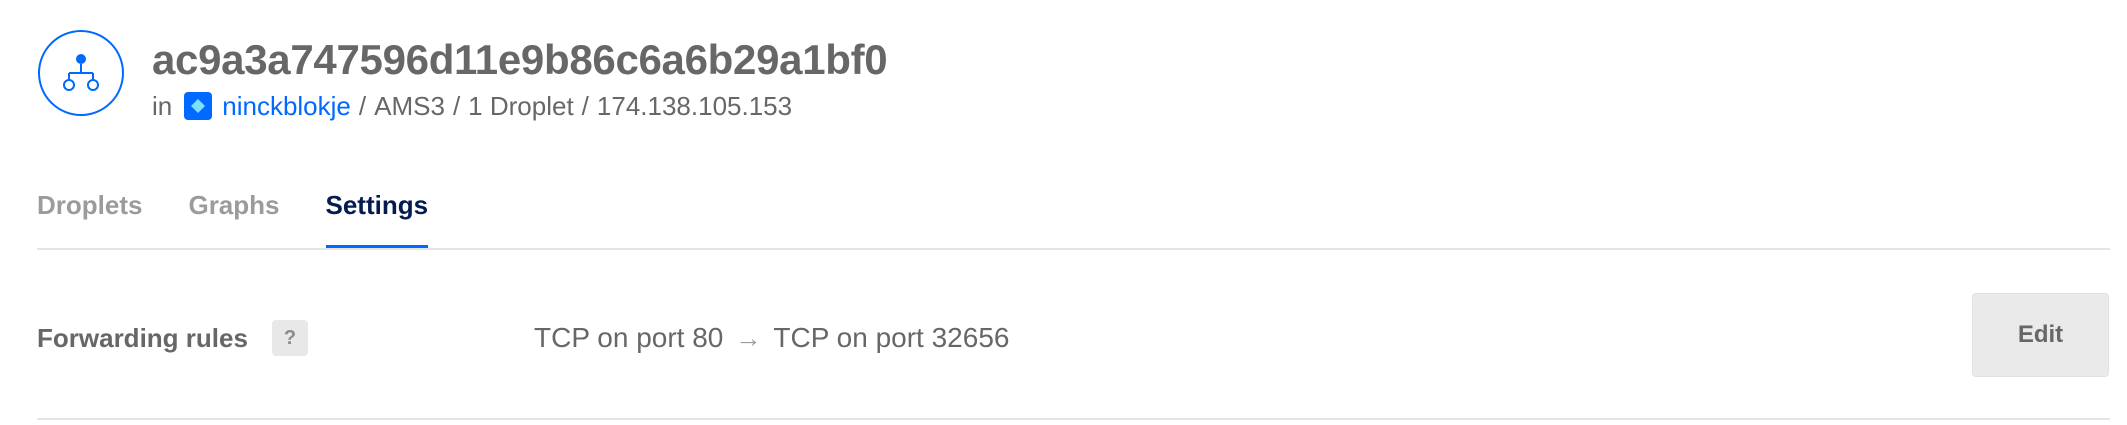  I want to click on page-title: ac9a3a747596d11e9b86c6a6b29a1bf0, so click(520, 59).